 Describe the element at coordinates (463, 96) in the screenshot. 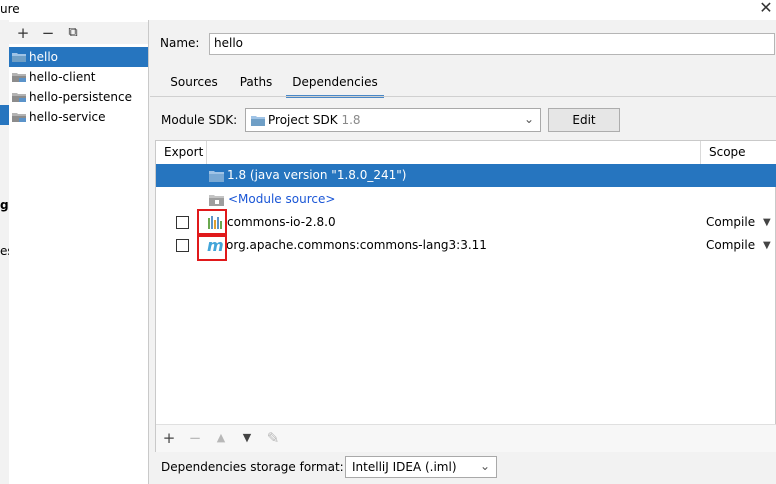

I see `tab-divider` at that location.